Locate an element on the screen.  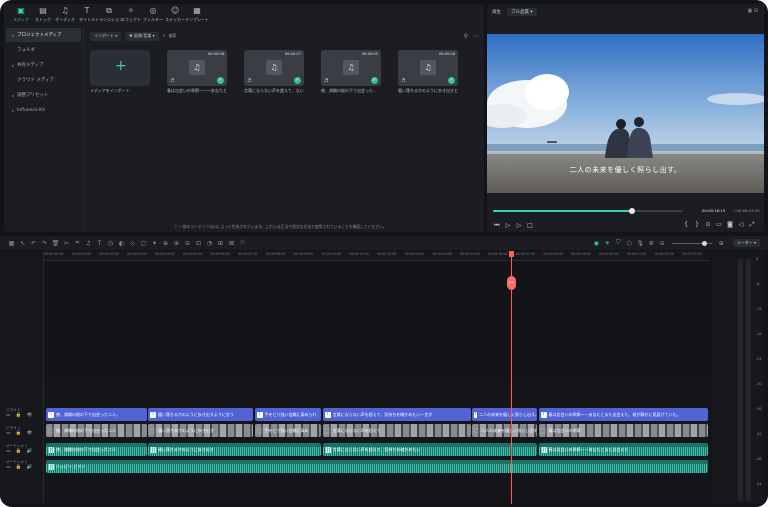
side-nav-item: ▾ プロジェクトメディア is located at coordinates (43, 35).